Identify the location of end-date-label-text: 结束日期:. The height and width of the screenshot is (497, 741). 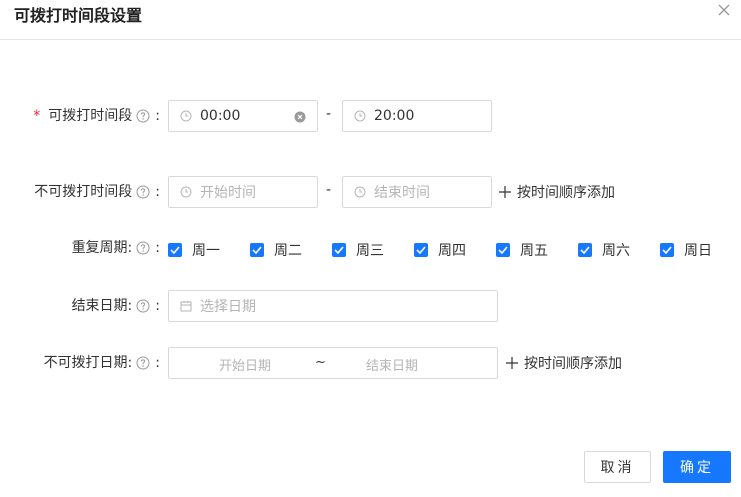
(102, 306).